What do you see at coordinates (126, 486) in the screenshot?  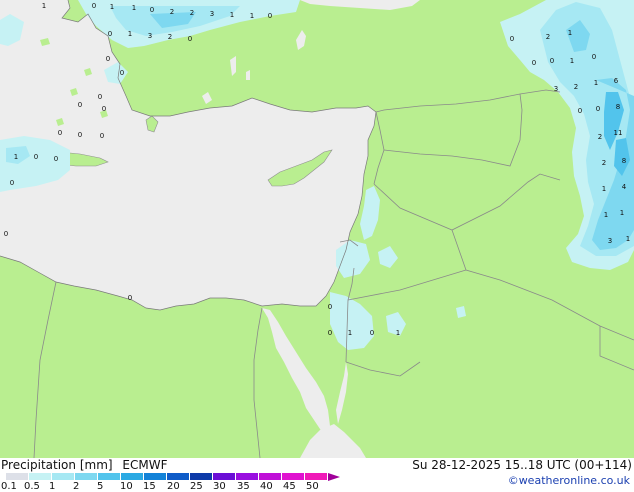 I see `colorbar-tick-label: 10` at bounding box center [126, 486].